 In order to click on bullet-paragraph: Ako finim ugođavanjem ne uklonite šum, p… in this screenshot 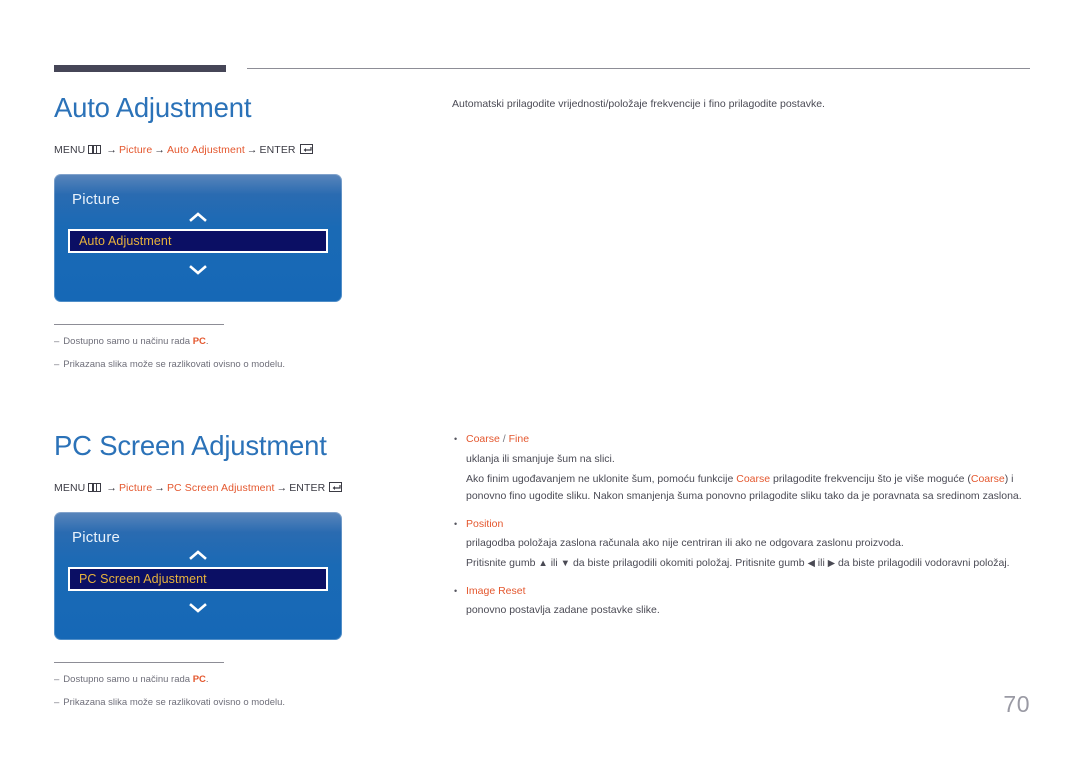, I will do `click(749, 488)`.